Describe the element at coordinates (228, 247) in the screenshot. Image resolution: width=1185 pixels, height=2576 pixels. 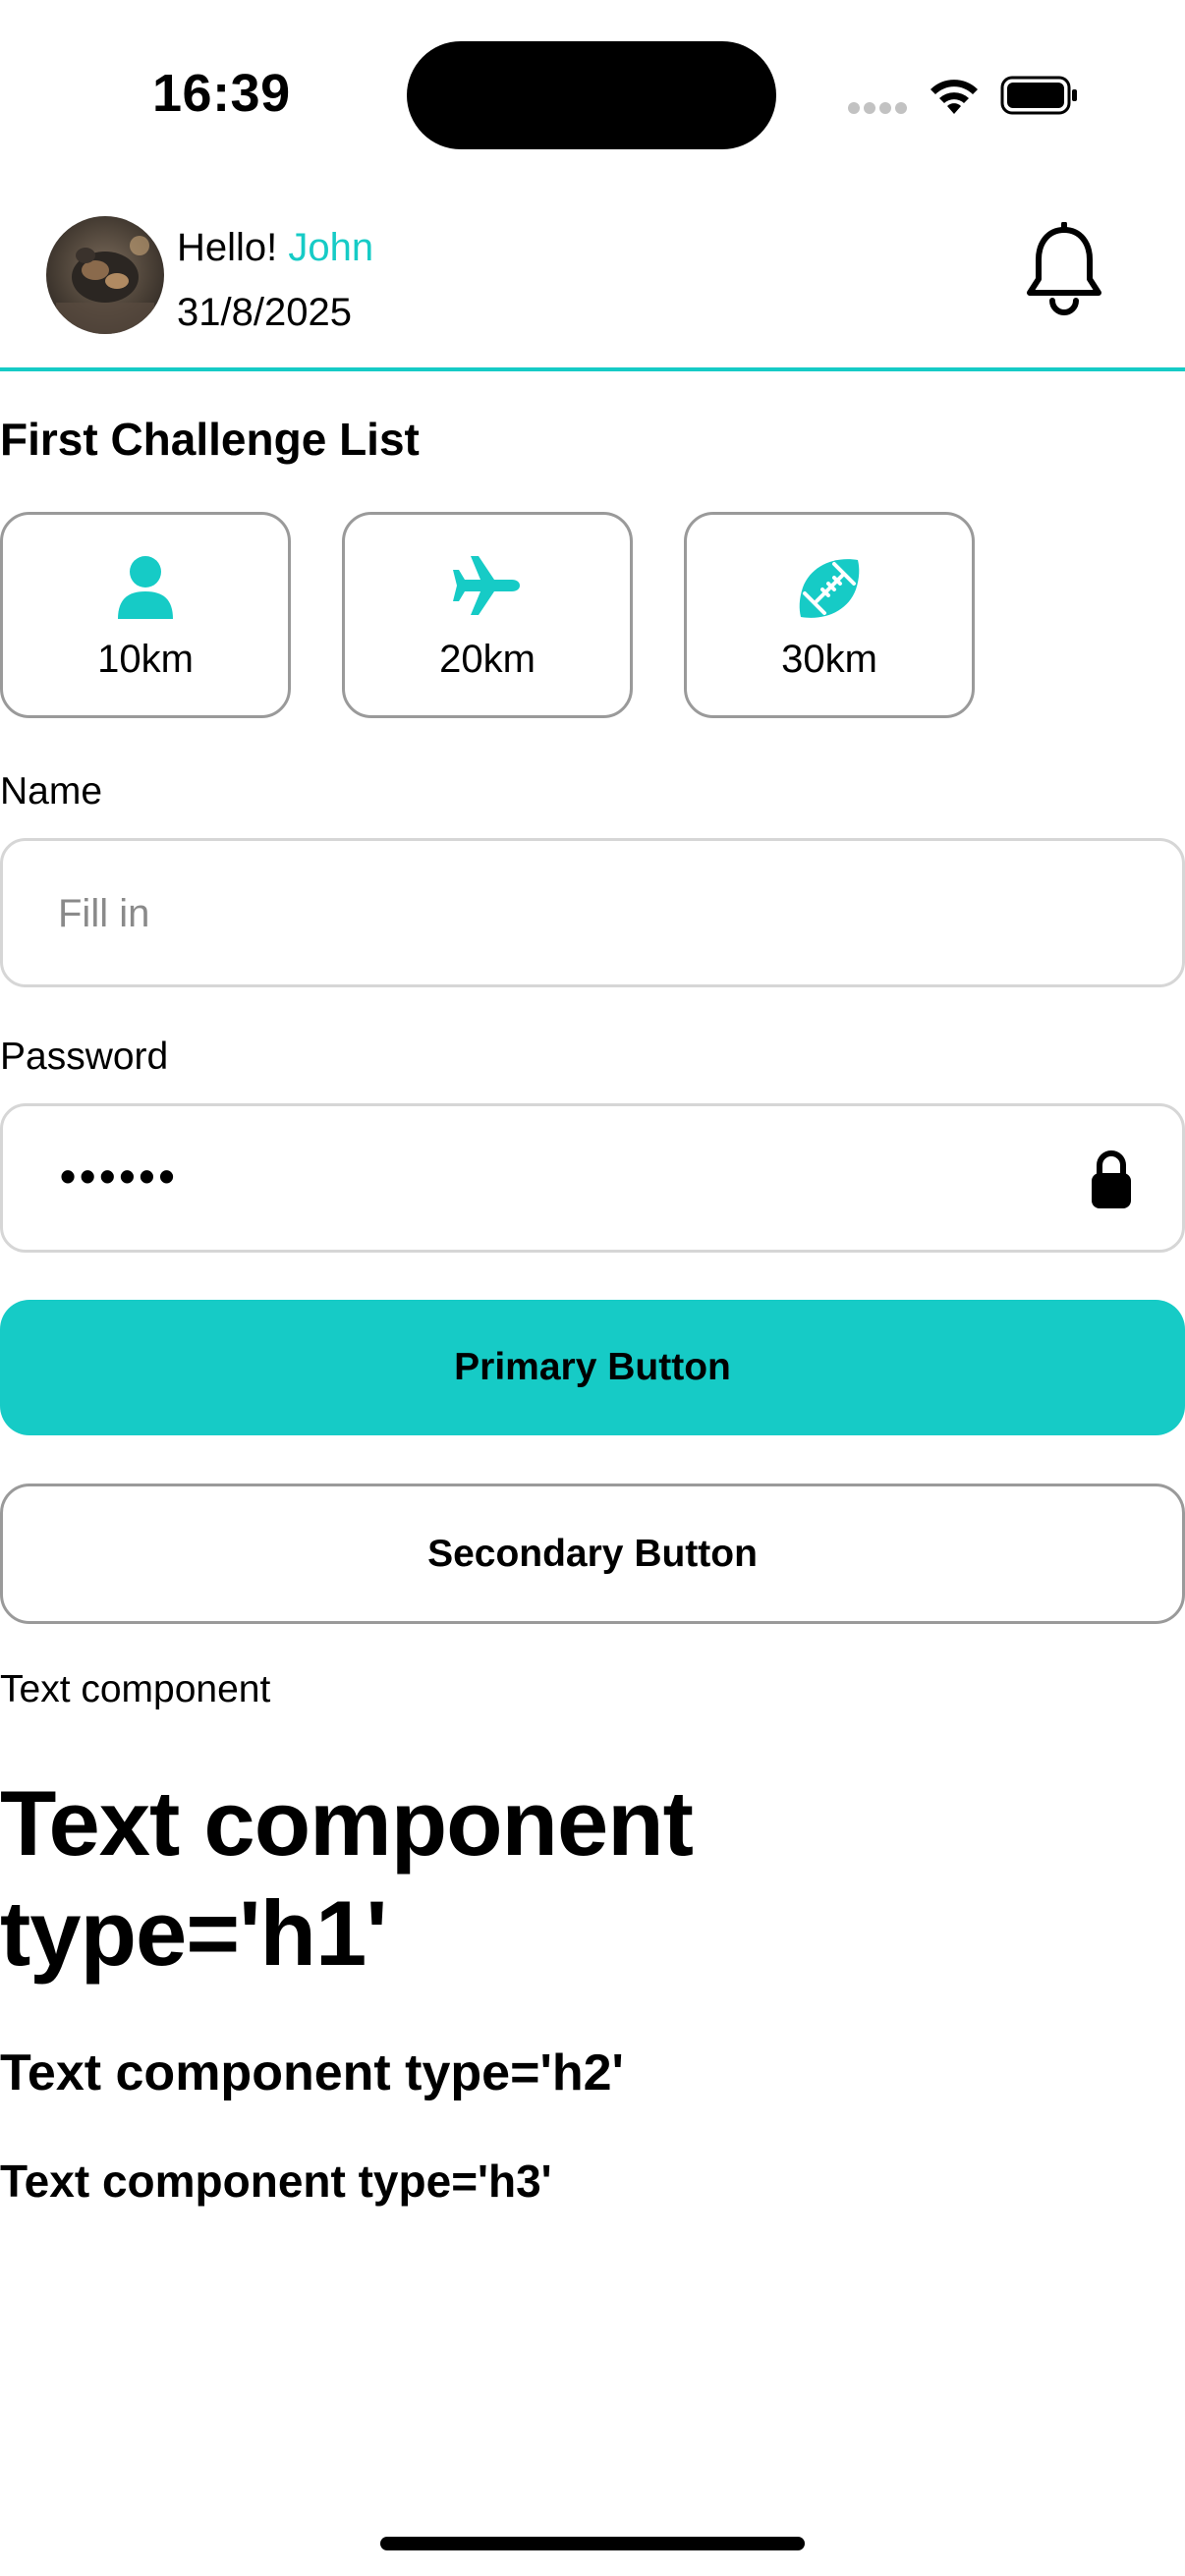
I see `greeting-prefix: Hello!` at that location.